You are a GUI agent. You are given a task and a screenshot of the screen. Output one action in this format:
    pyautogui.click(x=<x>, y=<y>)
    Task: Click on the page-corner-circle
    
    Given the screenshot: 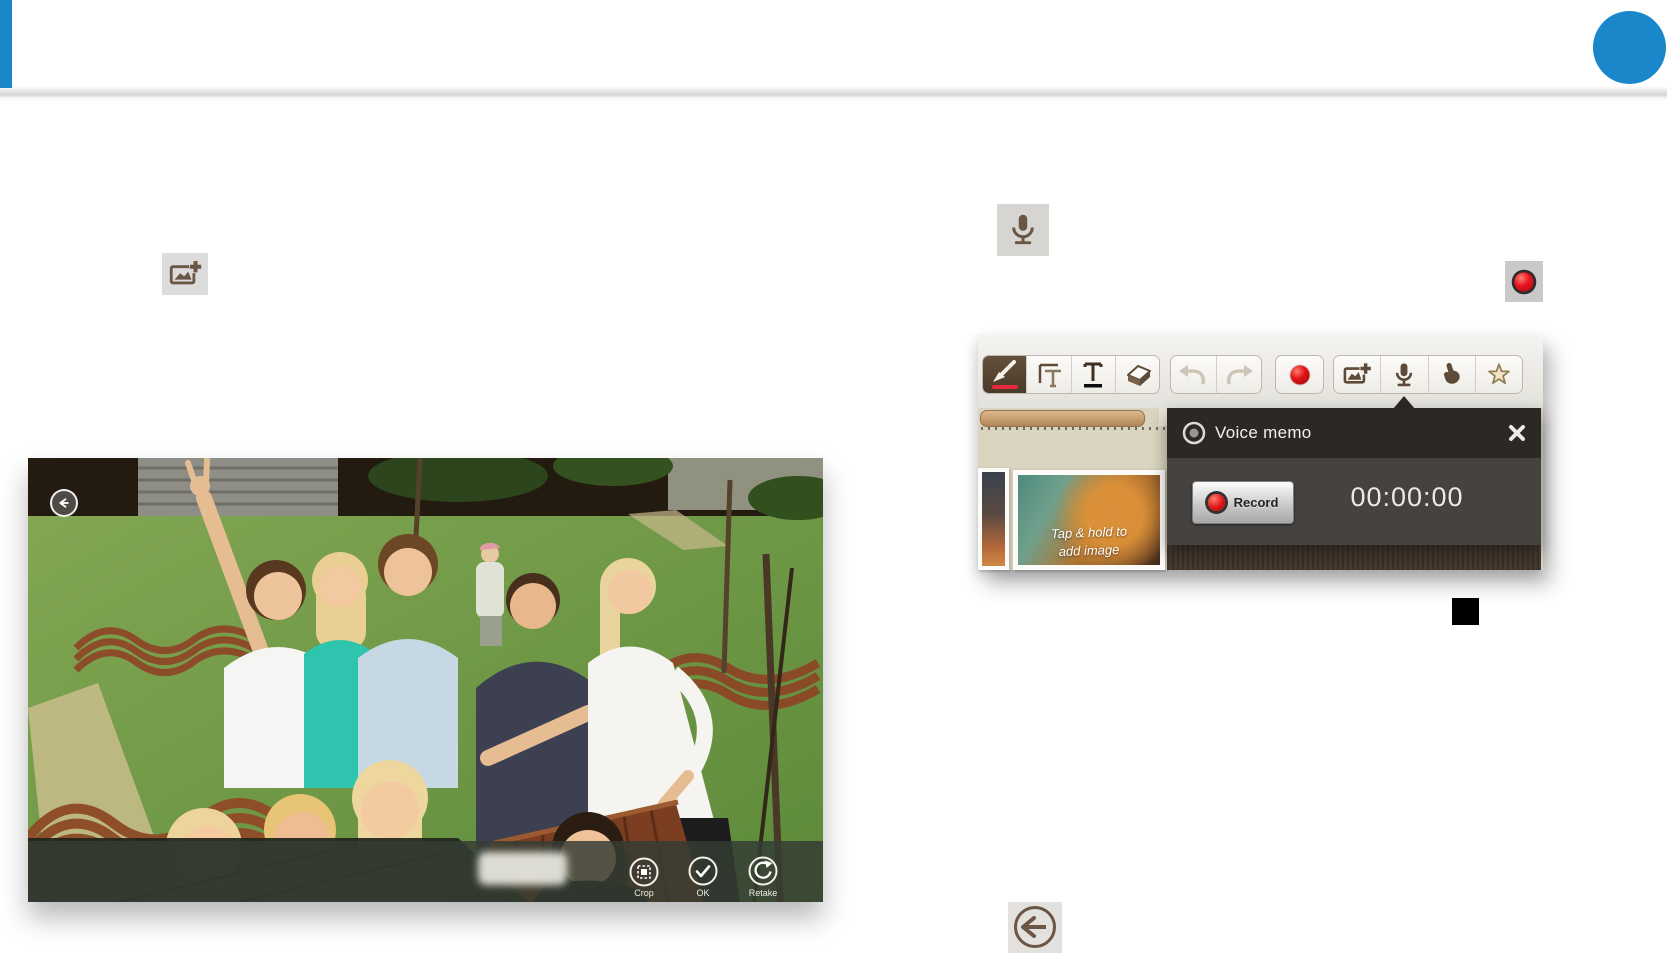 What is the action you would take?
    pyautogui.click(x=1629, y=47)
    